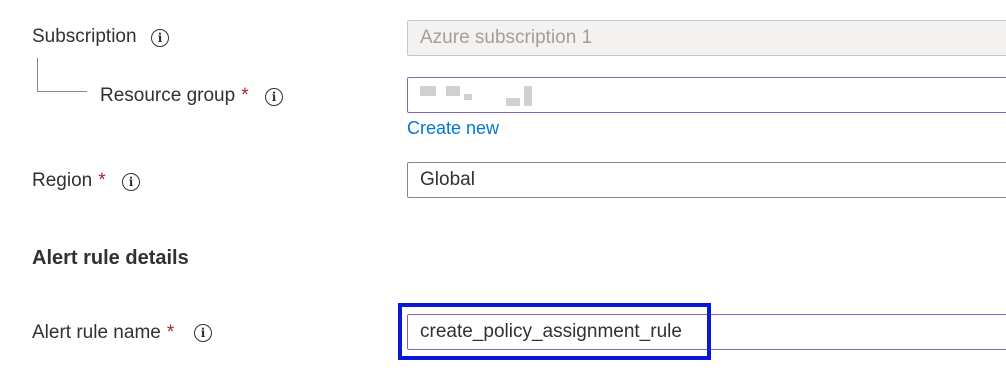 This screenshot has height=372, width=1006. Describe the element at coordinates (706, 180) in the screenshot. I see `region-select: Global` at that location.